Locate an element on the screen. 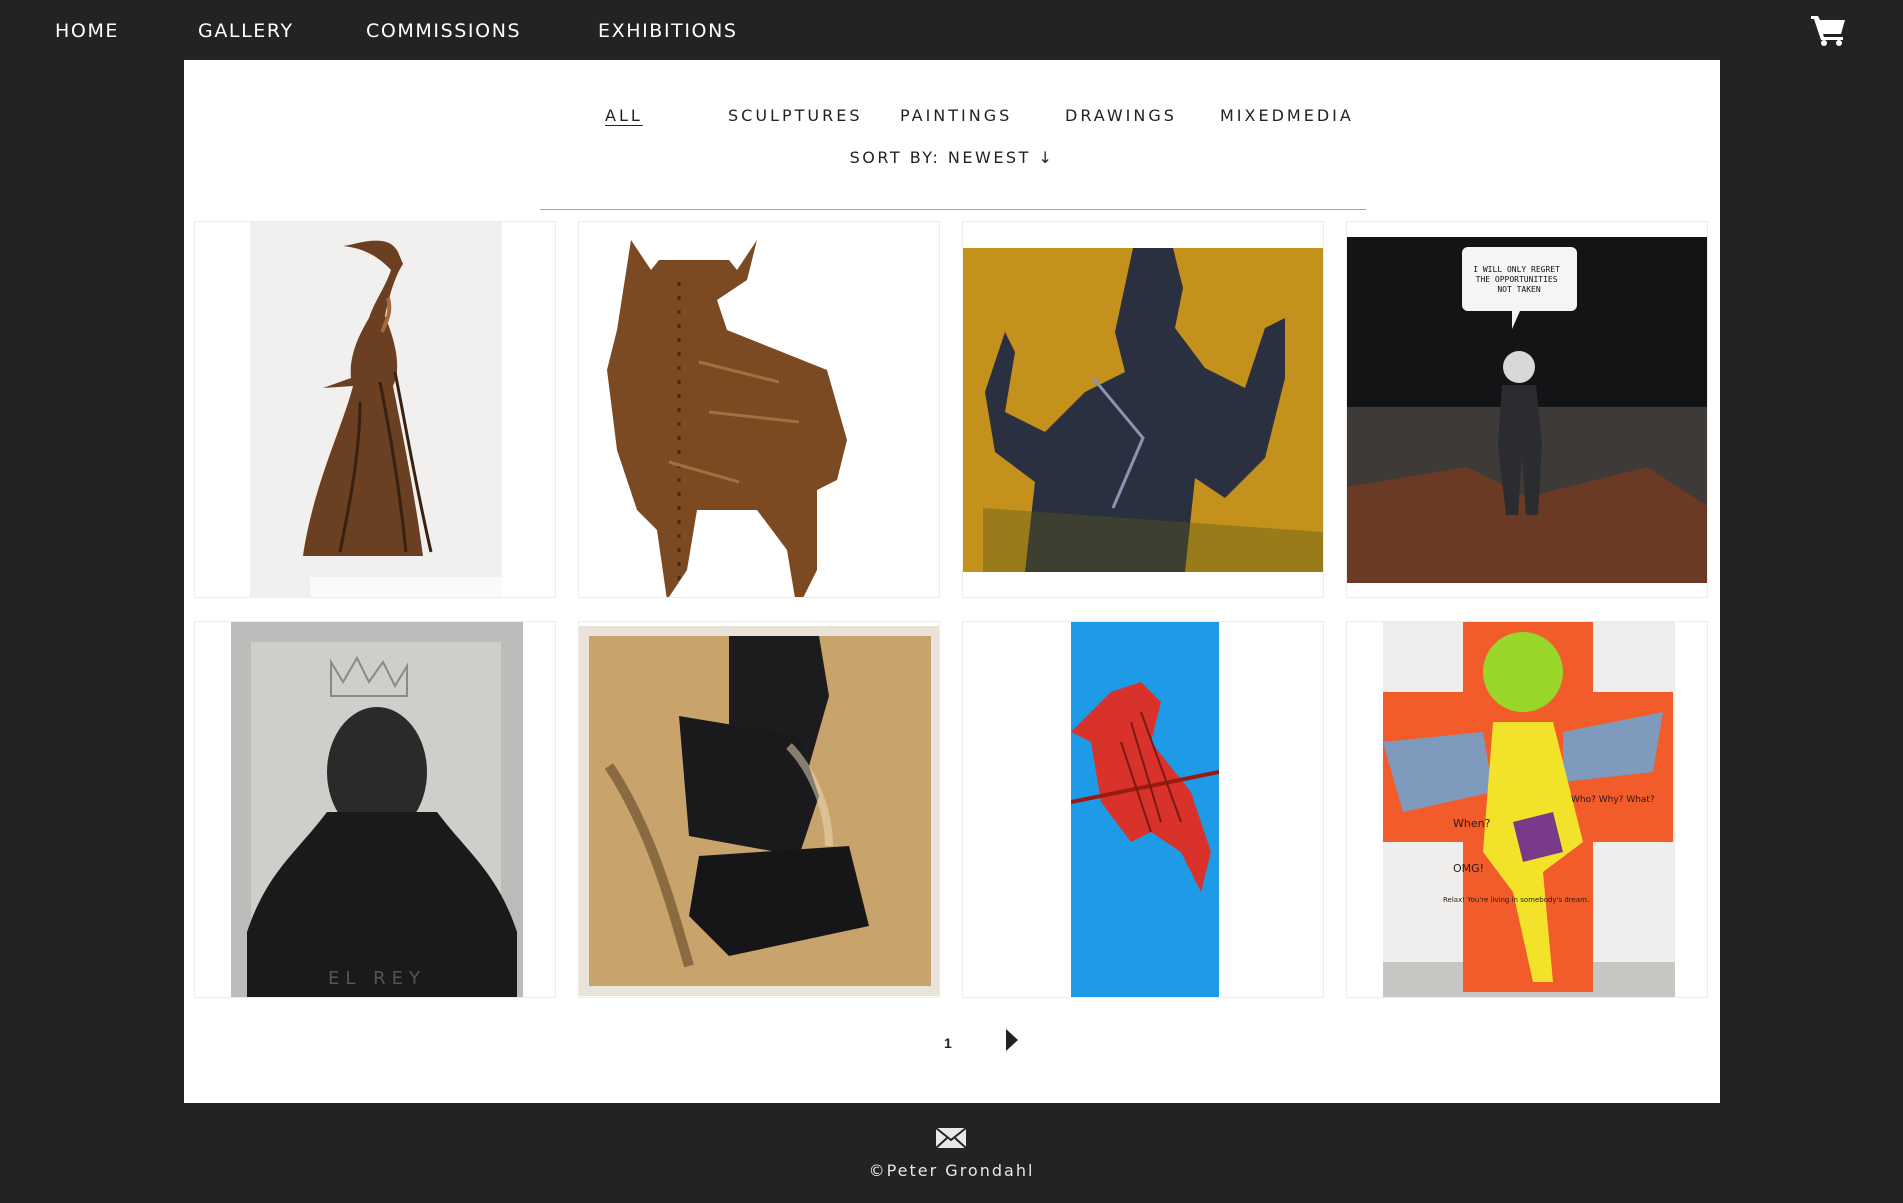  envelope-icon is located at coordinates (951, 1138).